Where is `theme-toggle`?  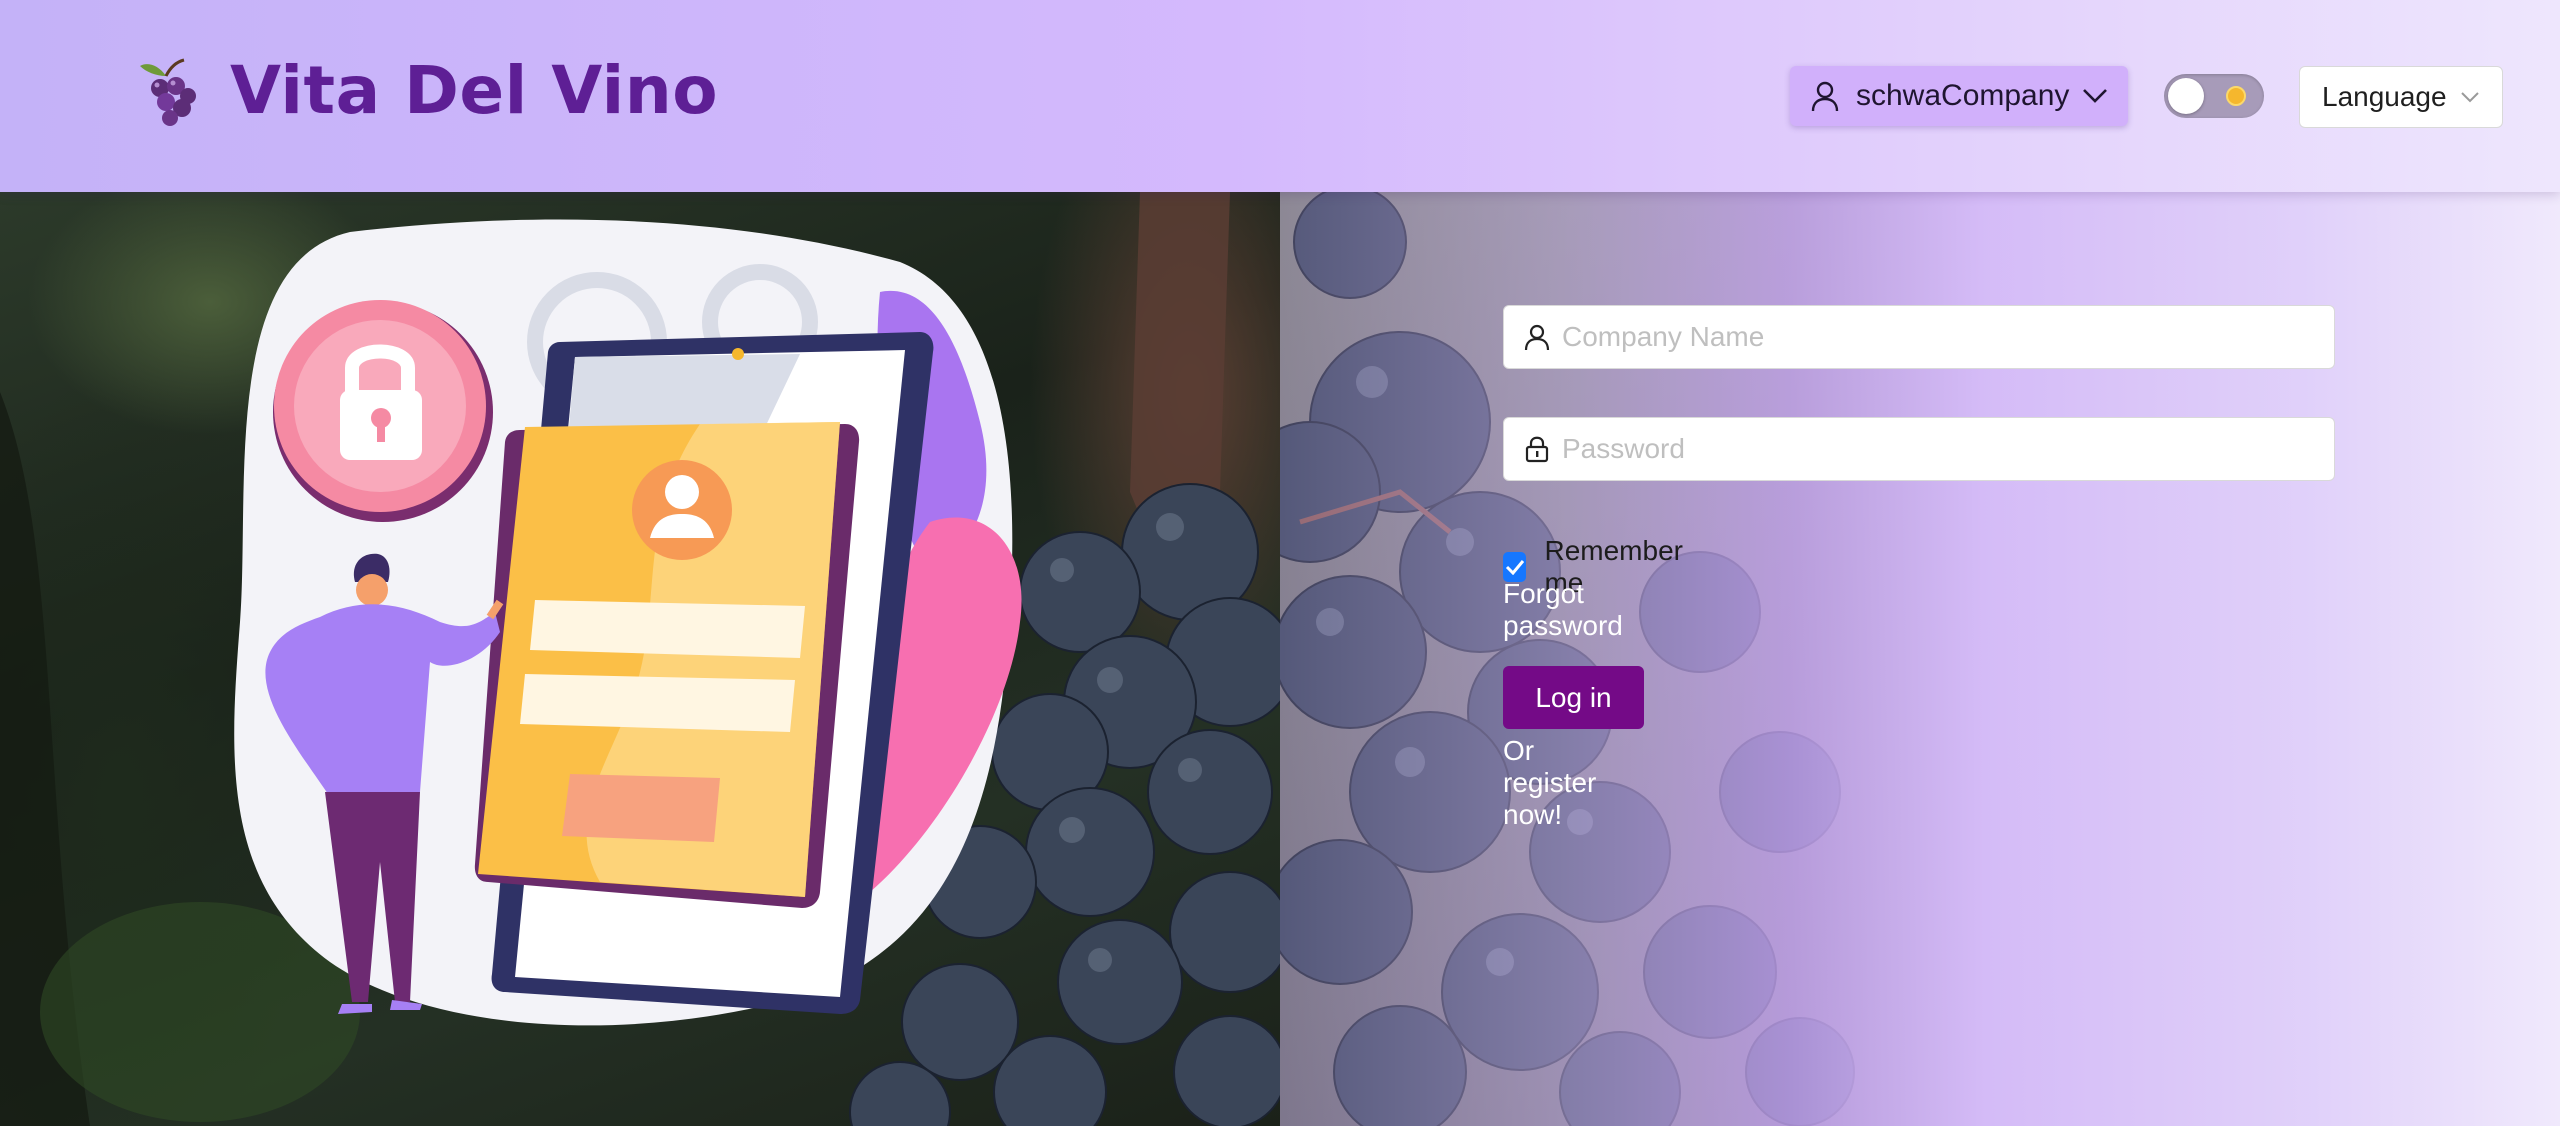
theme-toggle is located at coordinates (2214, 96).